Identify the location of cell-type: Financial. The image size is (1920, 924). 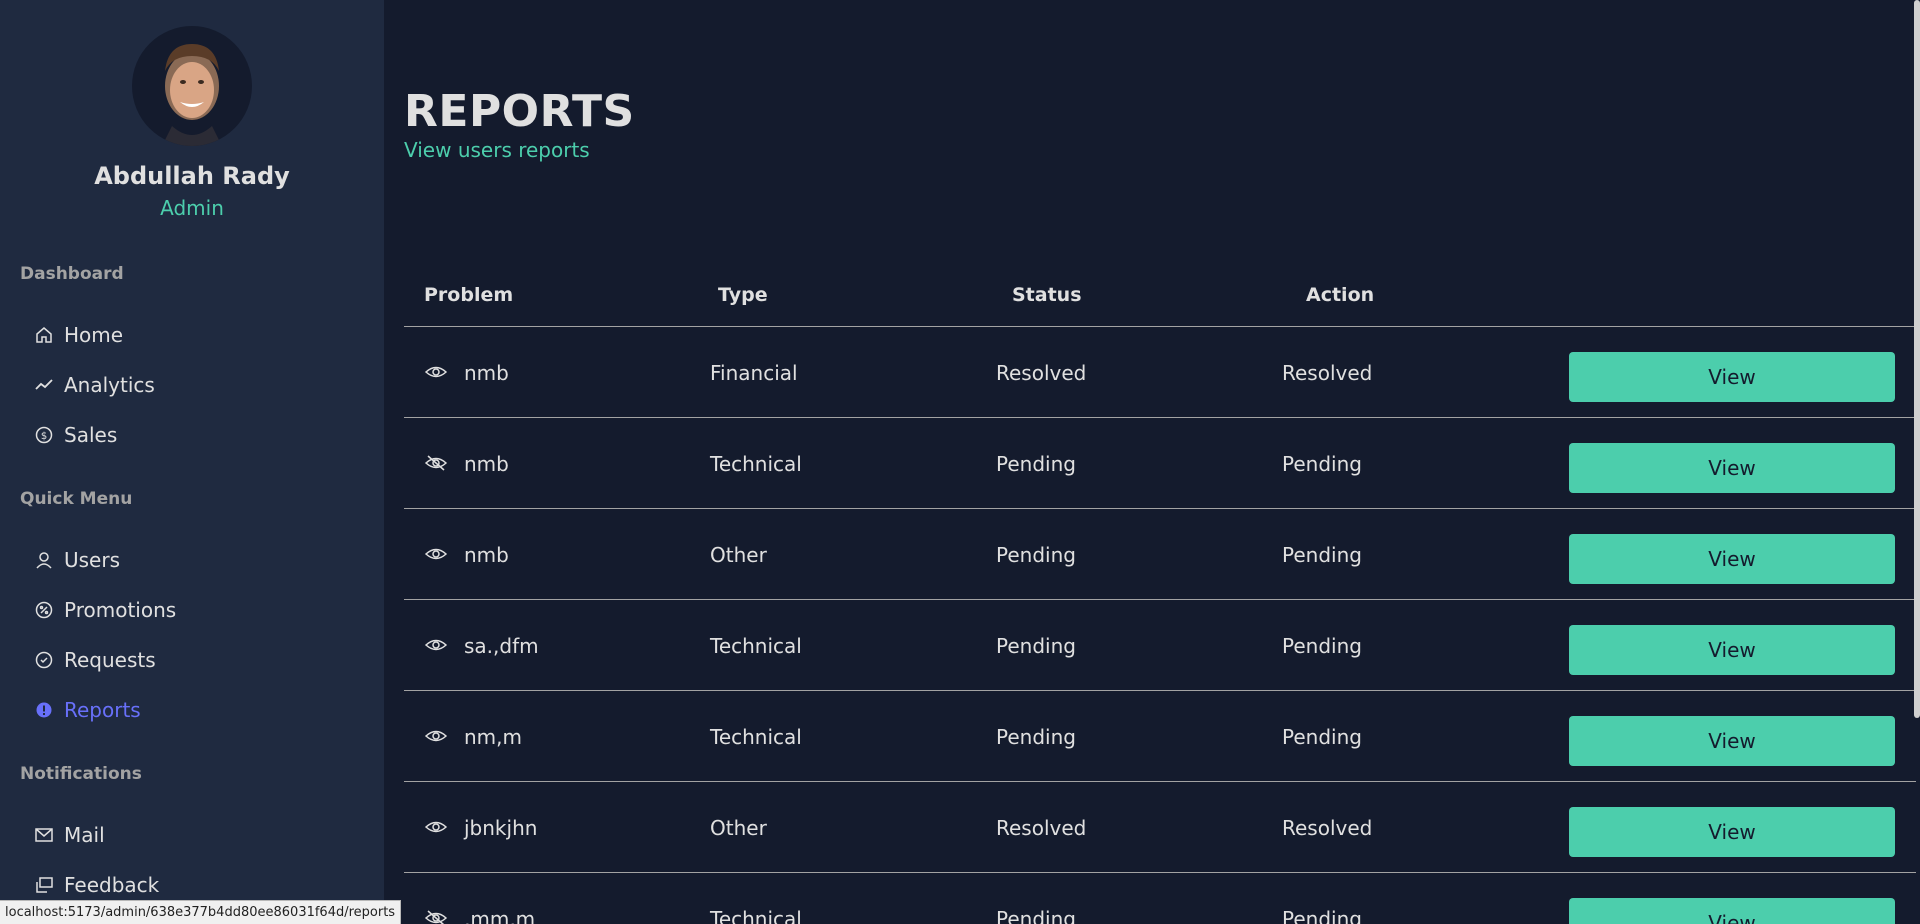
(754, 373).